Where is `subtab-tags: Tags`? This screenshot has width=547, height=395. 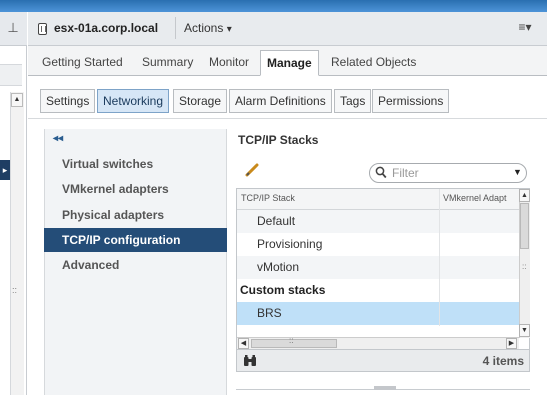 subtab-tags: Tags is located at coordinates (353, 101).